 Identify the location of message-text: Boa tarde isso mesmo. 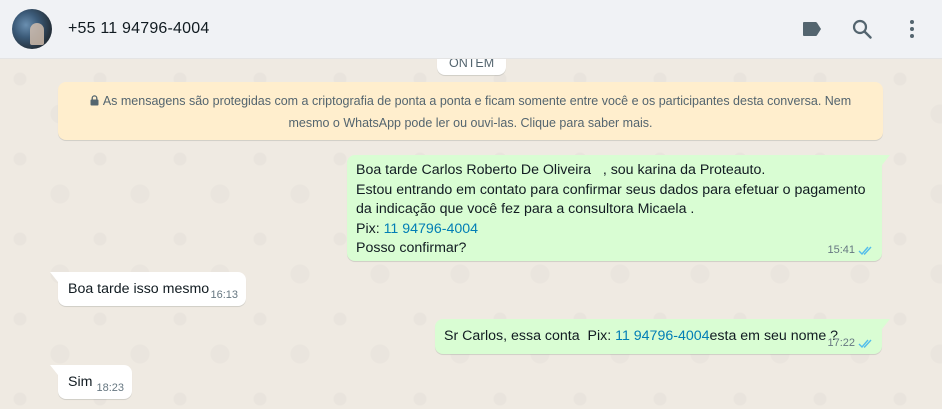
(139, 289).